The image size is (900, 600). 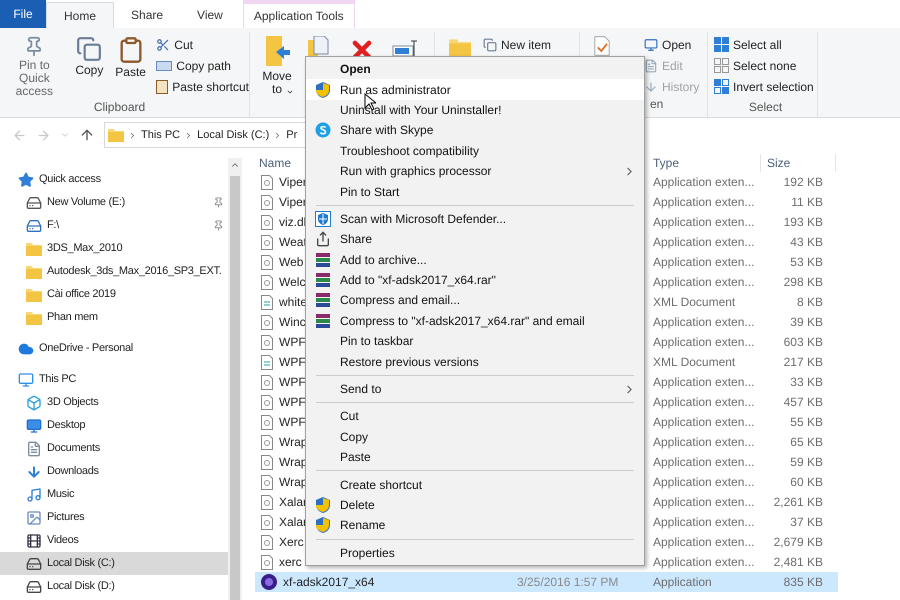 What do you see at coordinates (806, 382) in the screenshot?
I see `size-cell-text: 33 KB` at bounding box center [806, 382].